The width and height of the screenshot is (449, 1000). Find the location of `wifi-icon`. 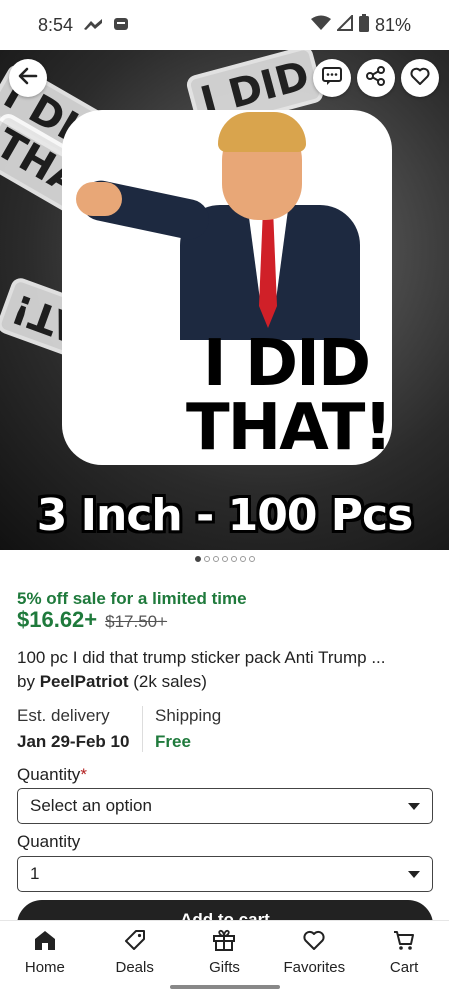

wifi-icon is located at coordinates (320, 25).